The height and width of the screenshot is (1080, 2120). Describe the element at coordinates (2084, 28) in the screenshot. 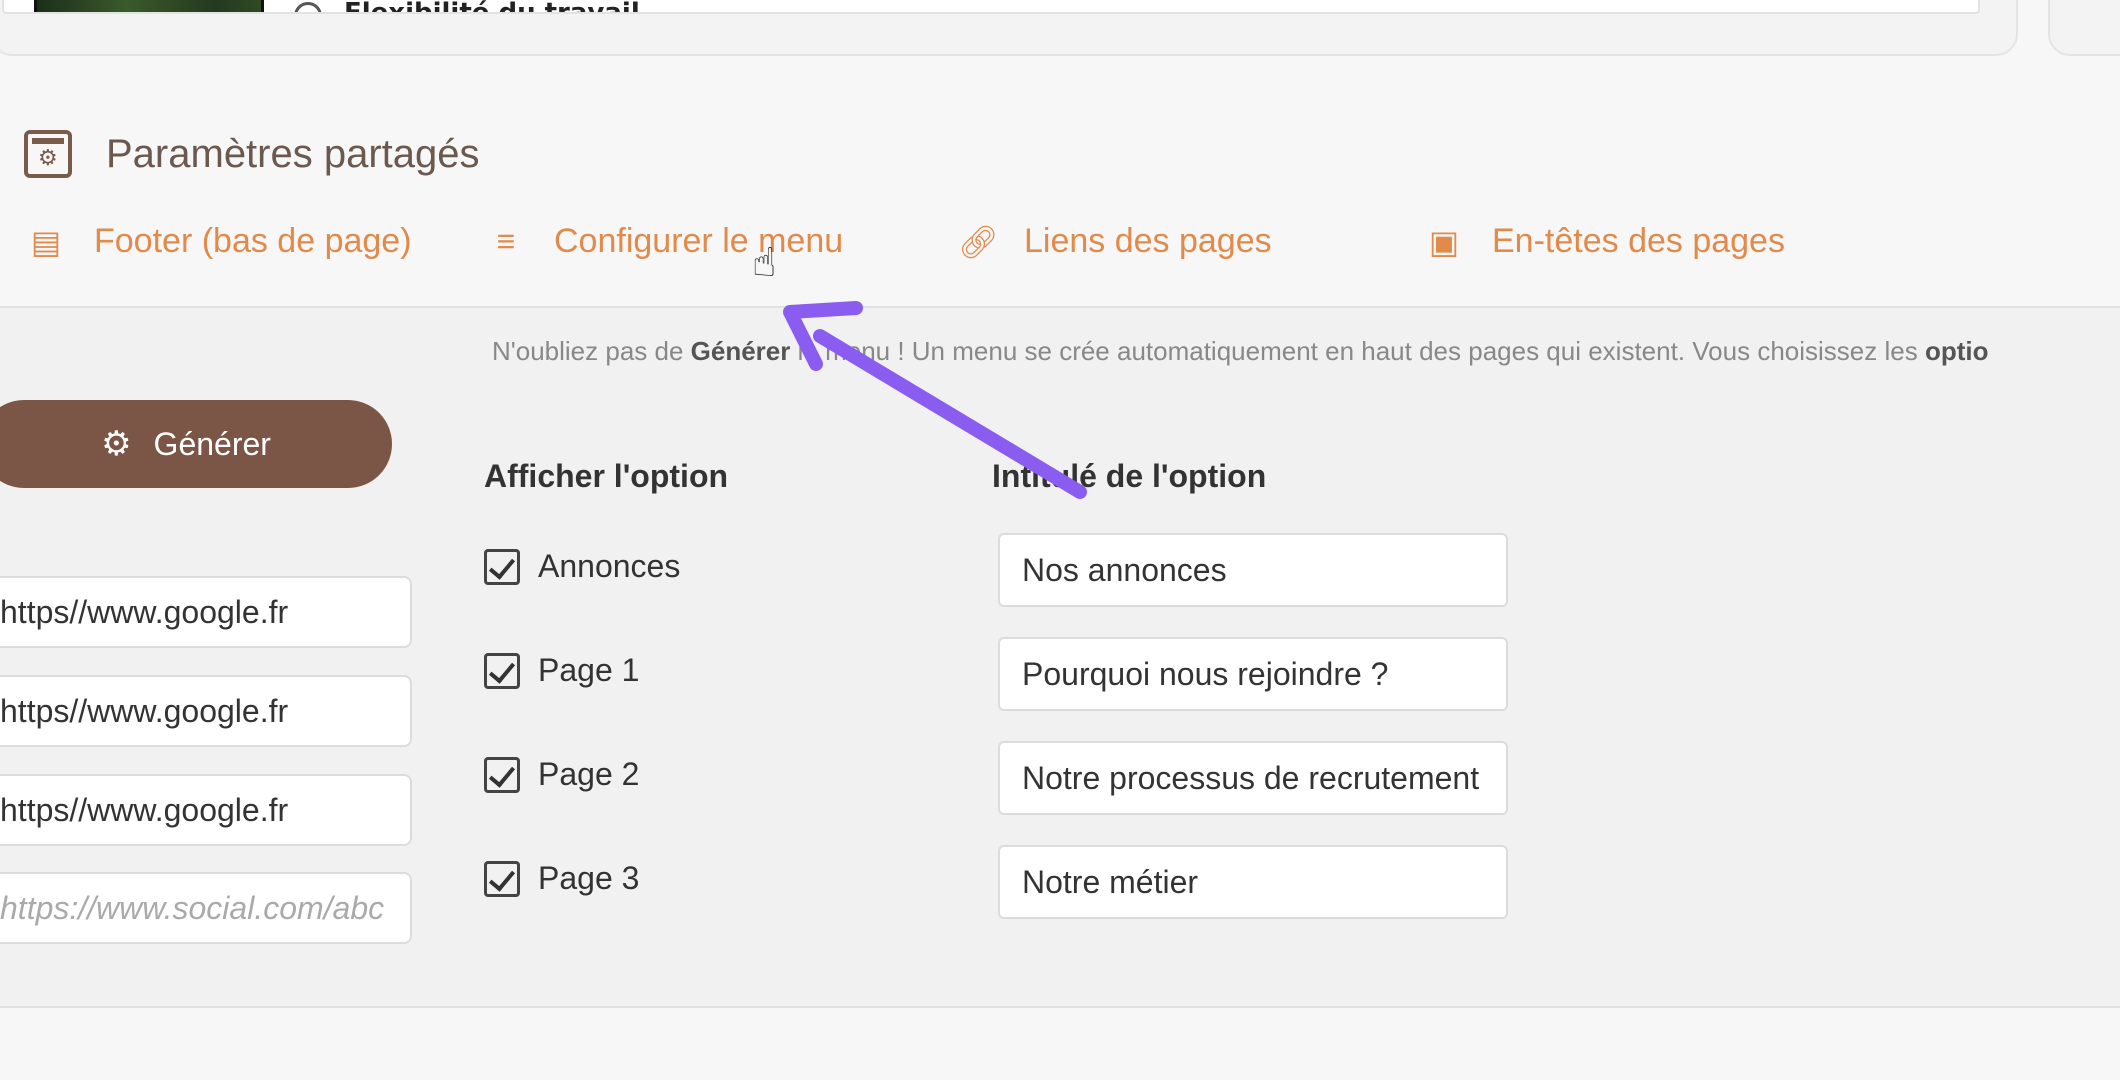

I see `right-card` at that location.